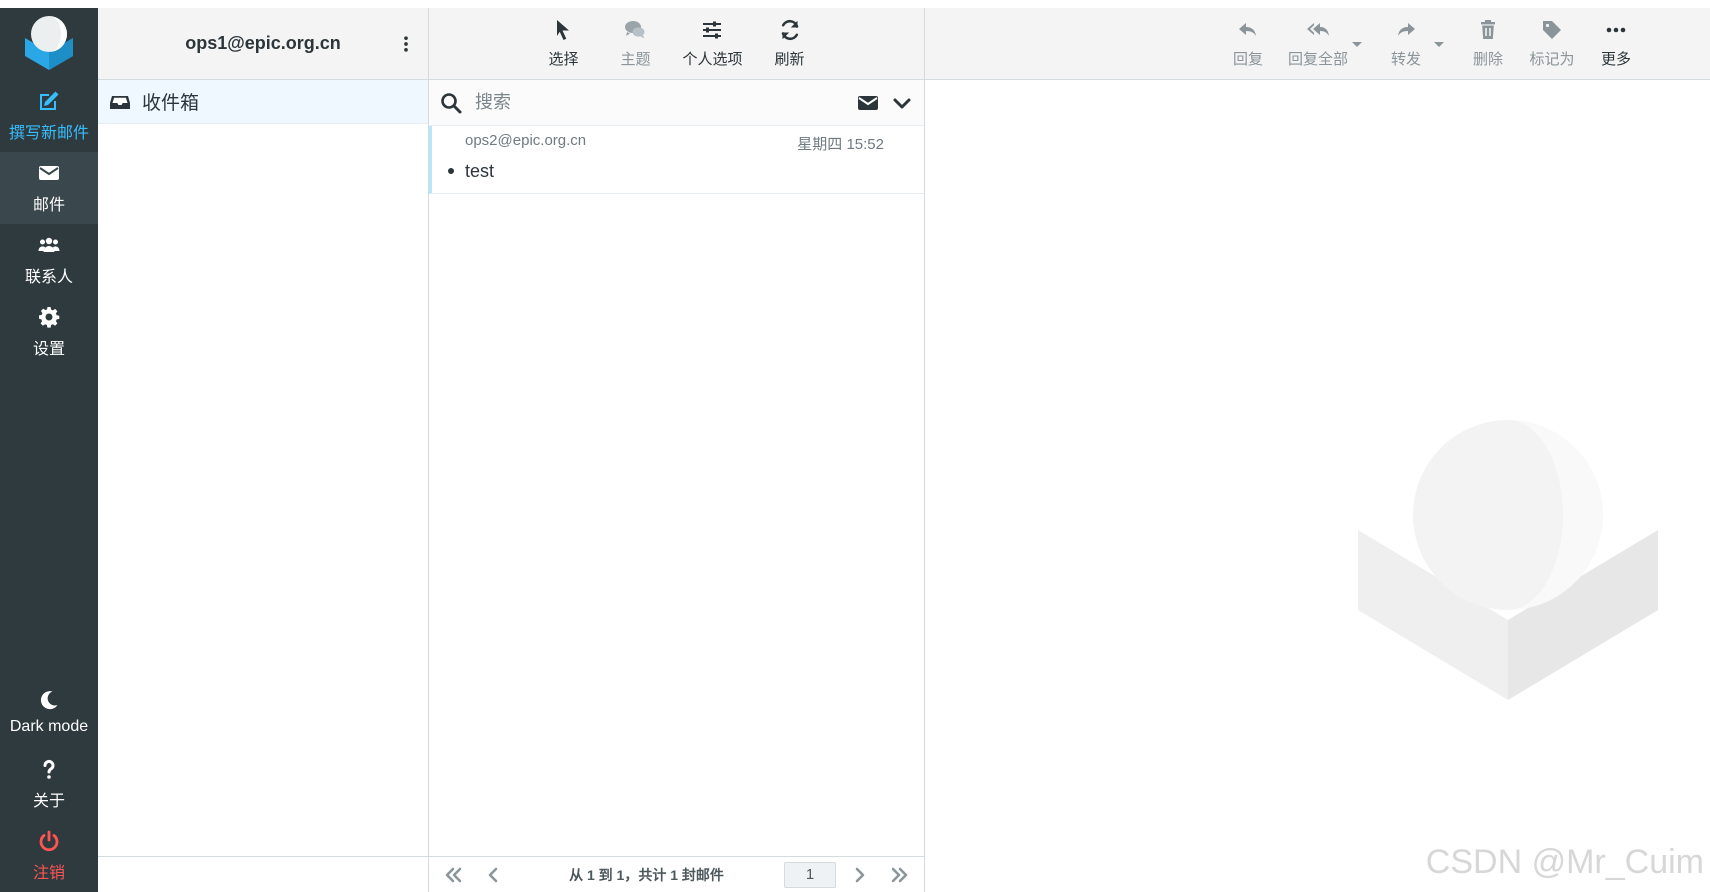  What do you see at coordinates (563, 59) in the screenshot?
I see `select-label: 选择` at bounding box center [563, 59].